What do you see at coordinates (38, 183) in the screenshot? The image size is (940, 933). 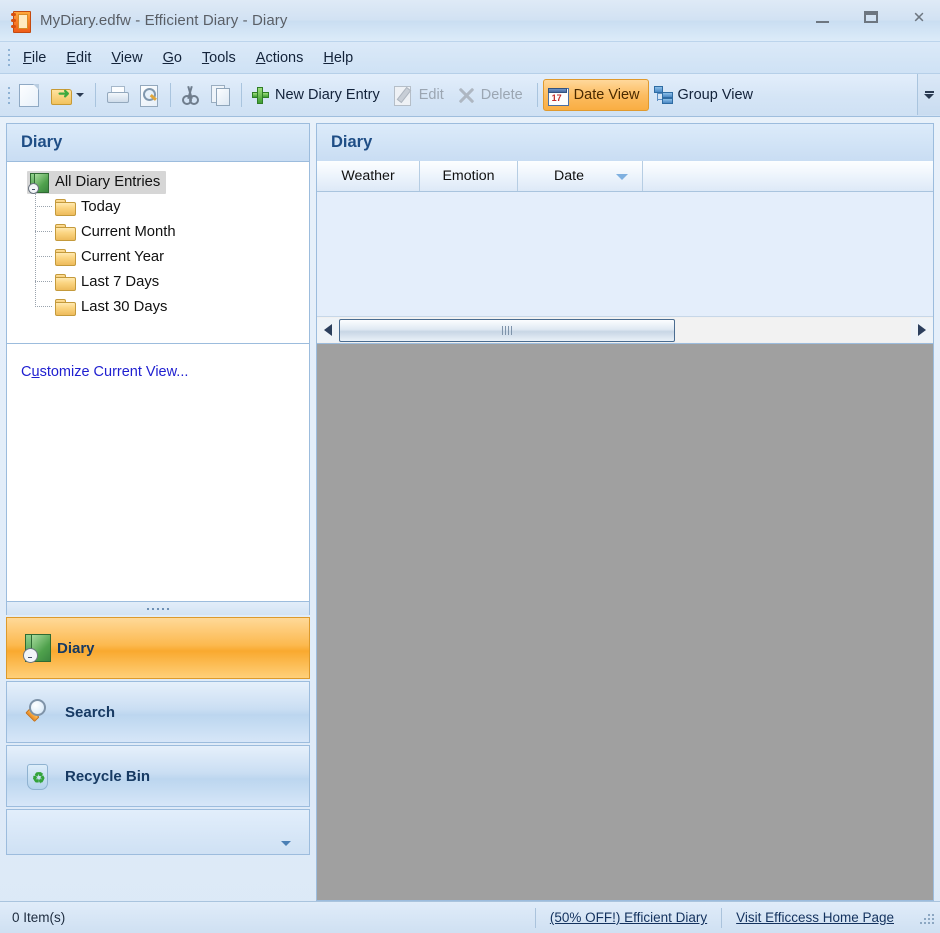 I see `diary-book-icon` at bounding box center [38, 183].